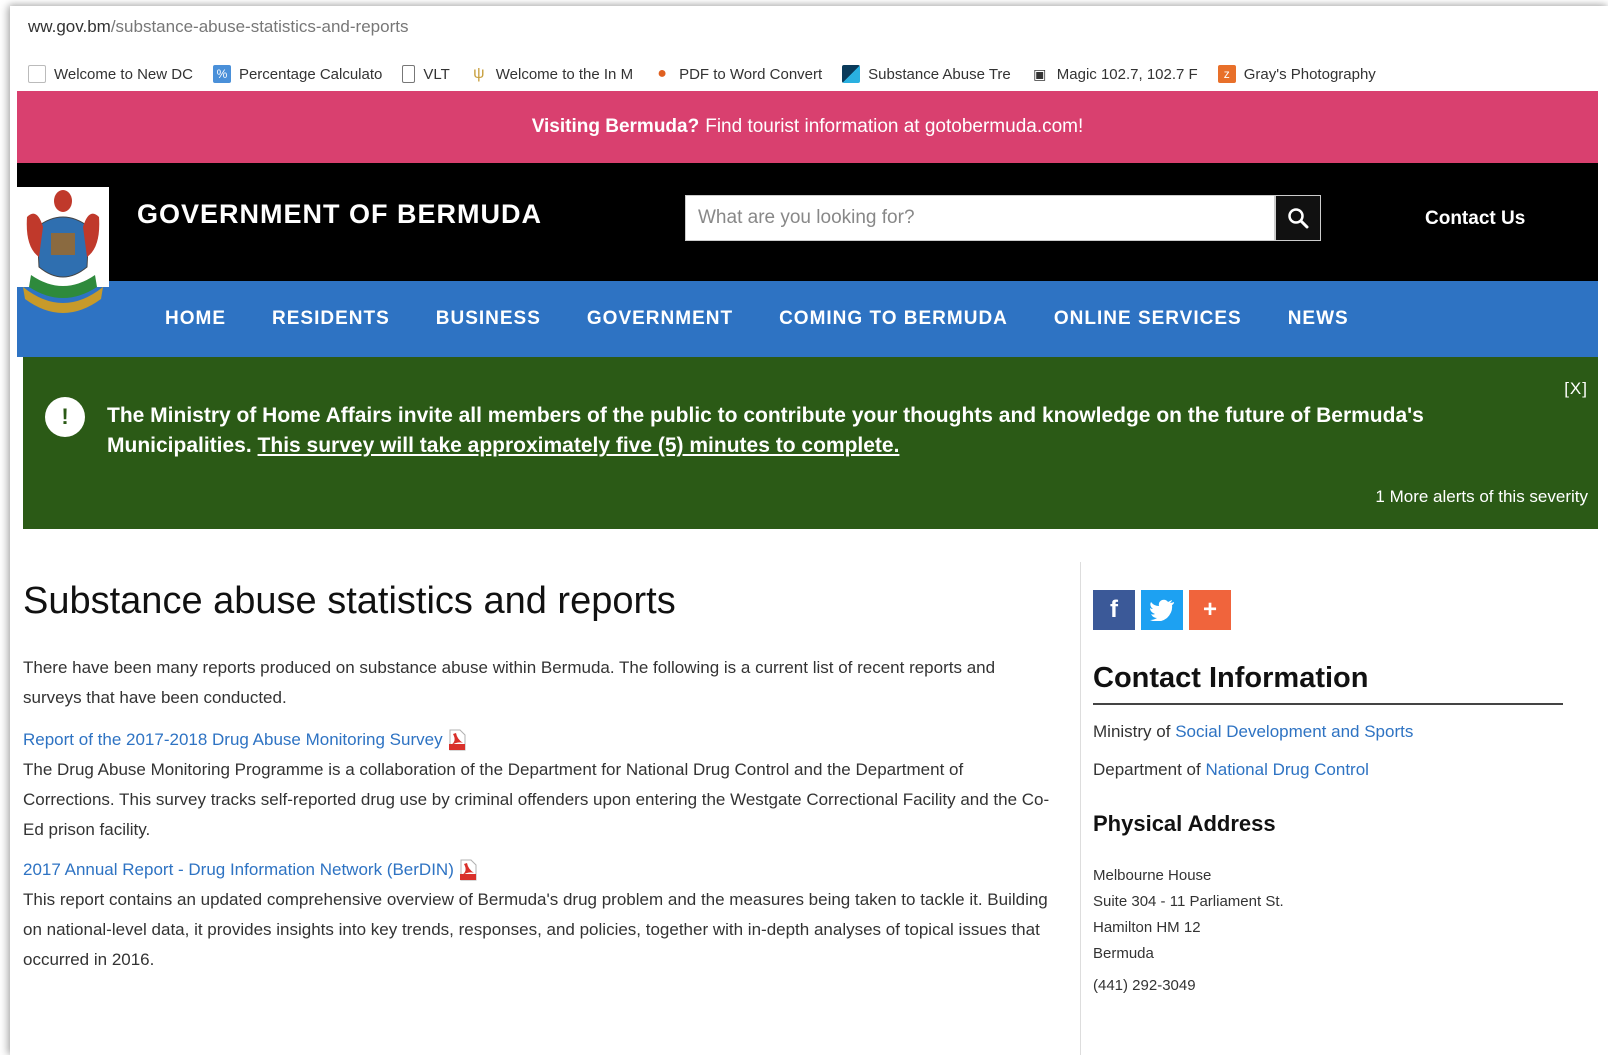 Image resolution: width=1608 pixels, height=1055 pixels. I want to click on contact-heading: Contact Information, so click(1328, 683).